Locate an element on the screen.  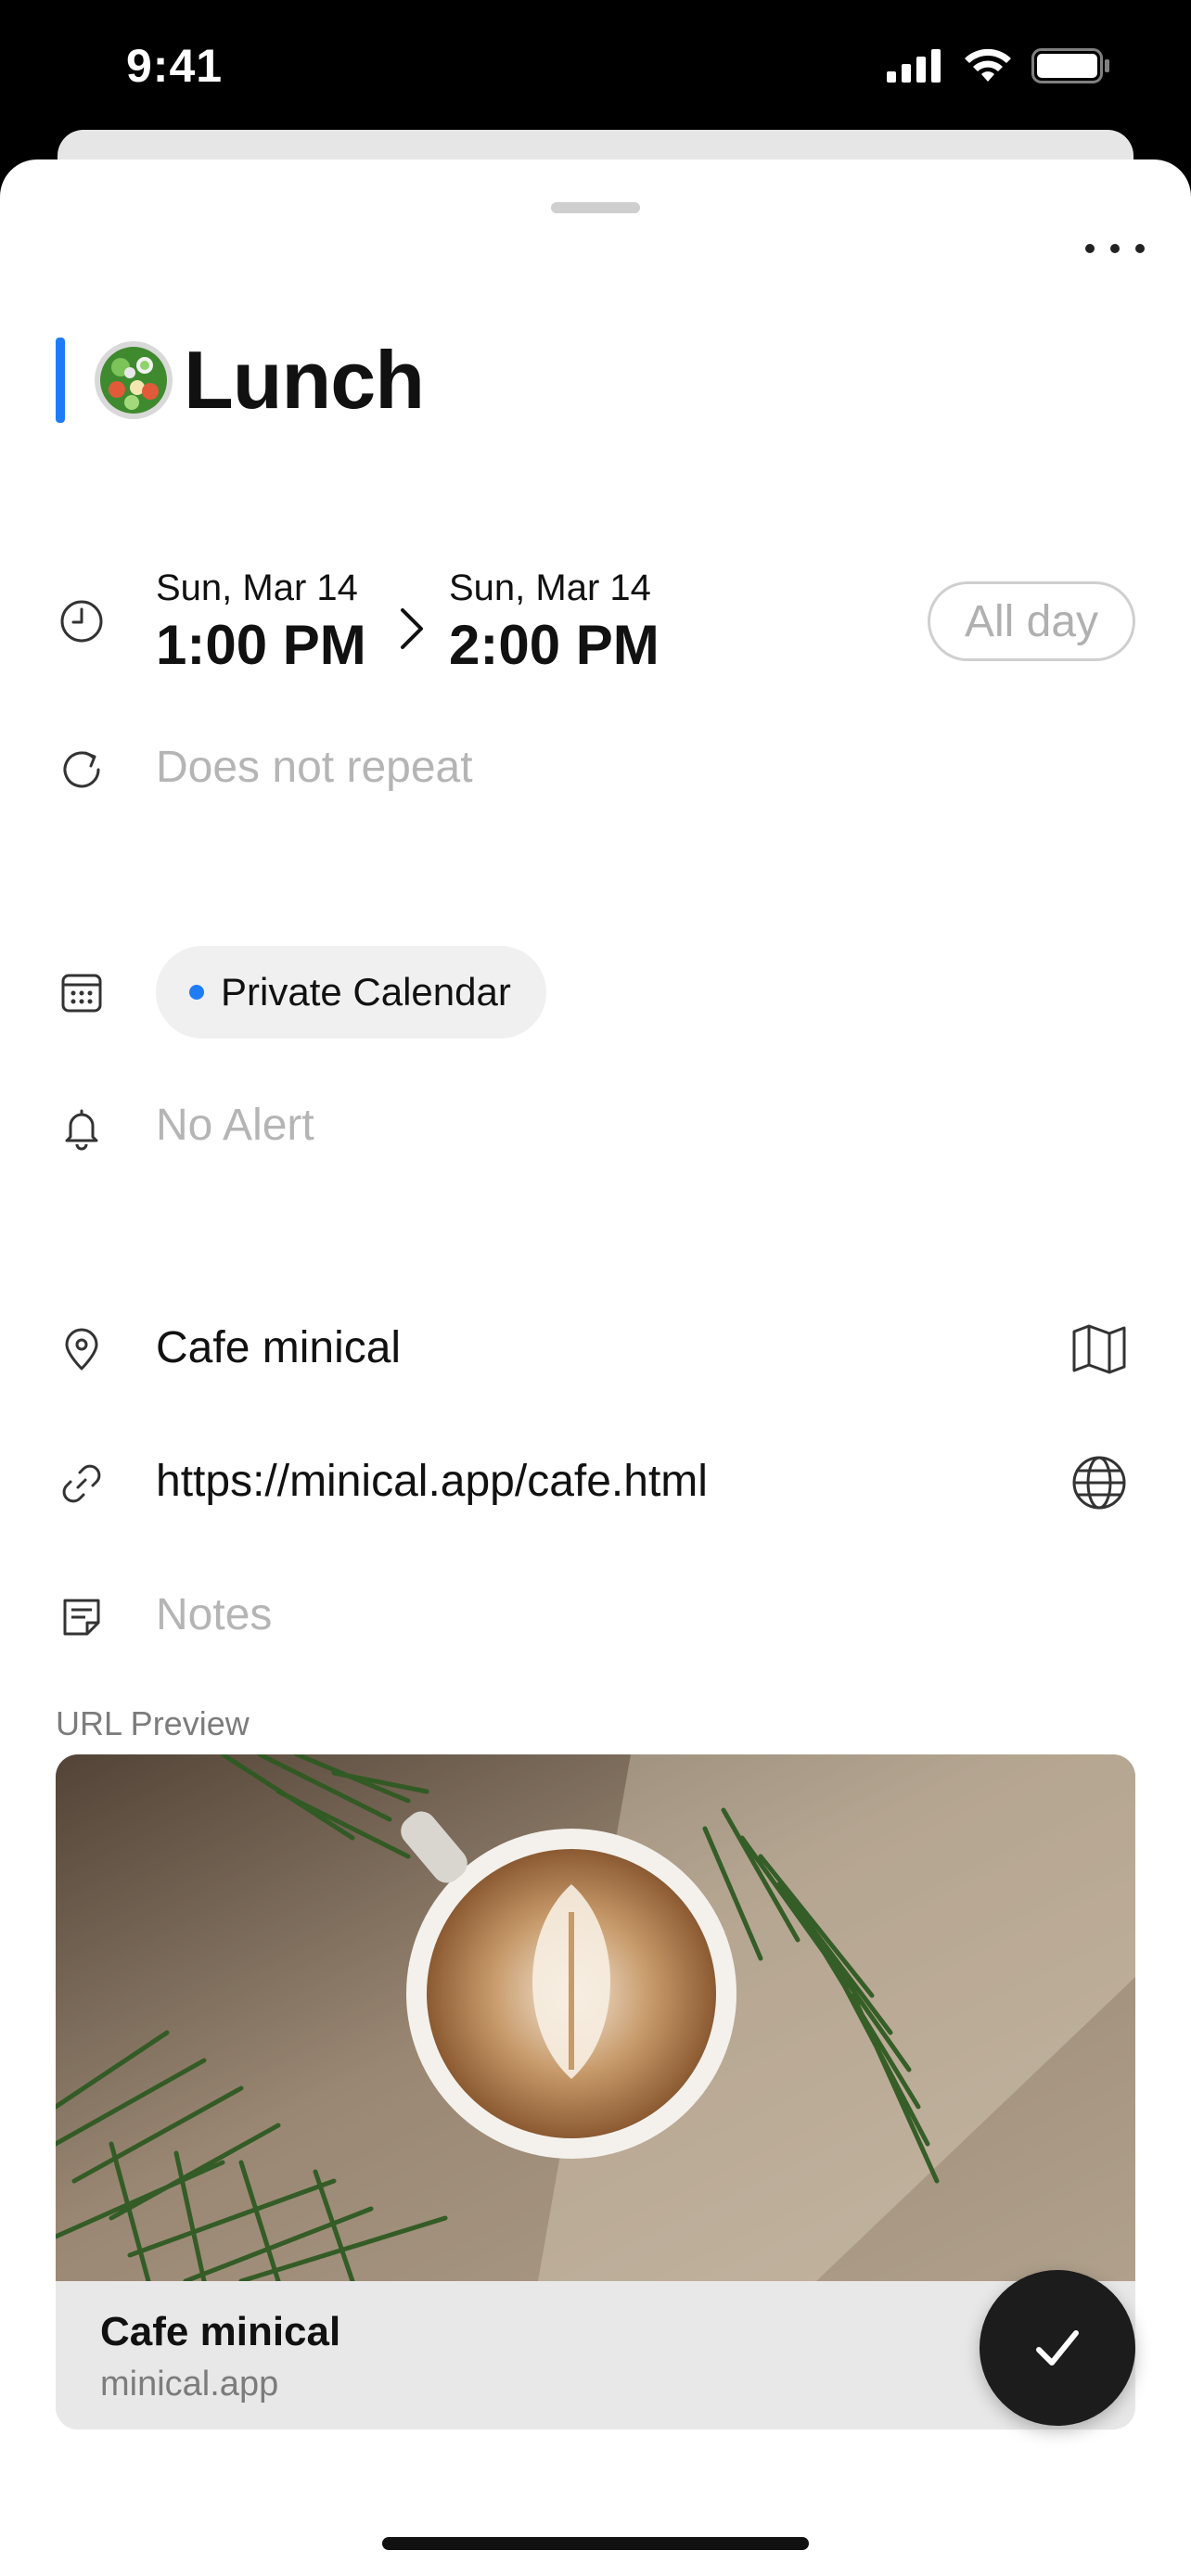
location-pin-icon is located at coordinates (82, 1350).